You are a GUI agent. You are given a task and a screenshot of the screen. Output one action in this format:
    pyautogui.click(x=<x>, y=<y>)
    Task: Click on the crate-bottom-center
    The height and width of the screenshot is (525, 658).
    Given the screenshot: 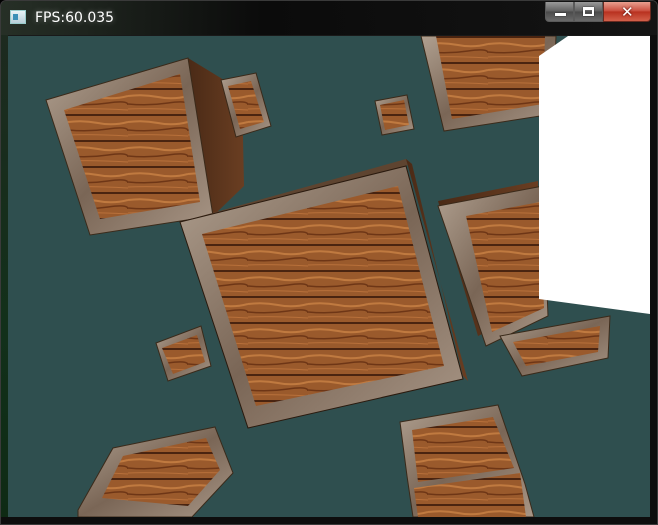 What is the action you would take?
    pyautogui.click(x=467, y=460)
    